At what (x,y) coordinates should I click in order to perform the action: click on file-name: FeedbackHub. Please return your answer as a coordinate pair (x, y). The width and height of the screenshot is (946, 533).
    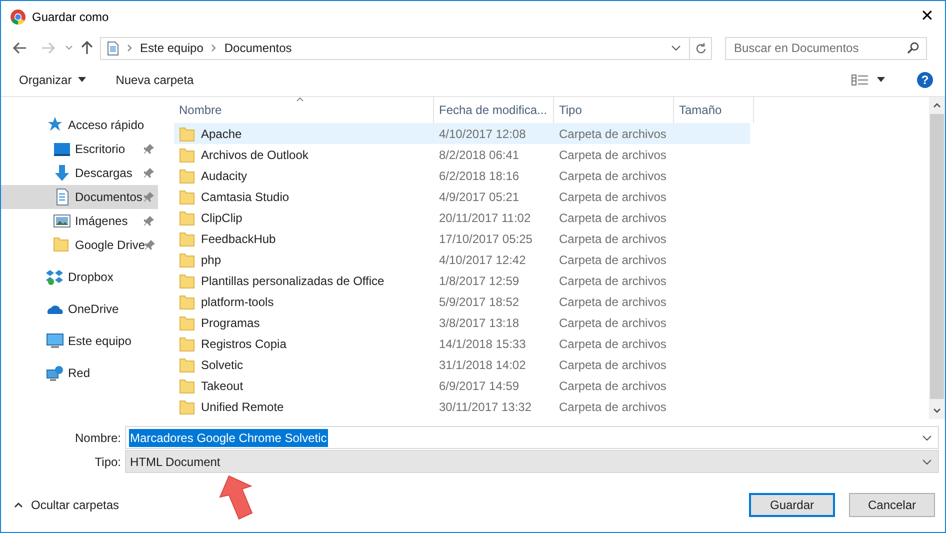
    Looking at the image, I should click on (238, 239).